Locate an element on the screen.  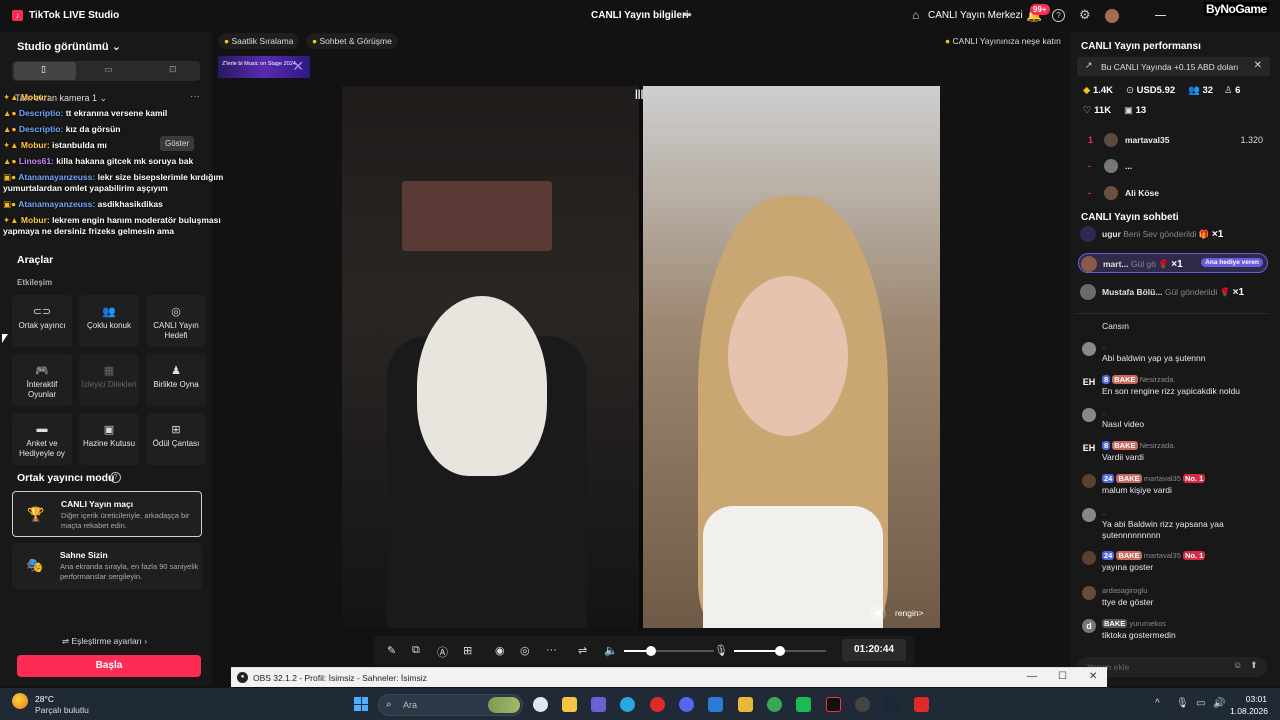
user-avatar is located at coordinates (1112, 16).